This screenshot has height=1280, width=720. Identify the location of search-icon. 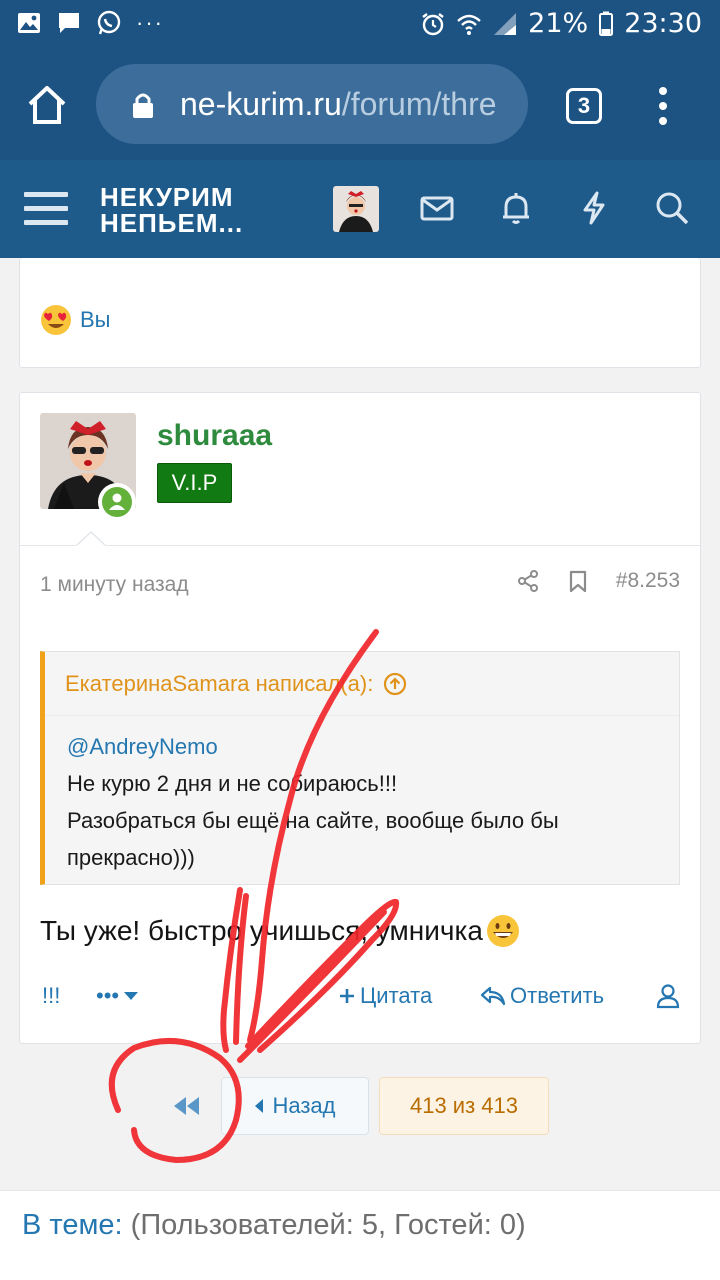
(672, 208).